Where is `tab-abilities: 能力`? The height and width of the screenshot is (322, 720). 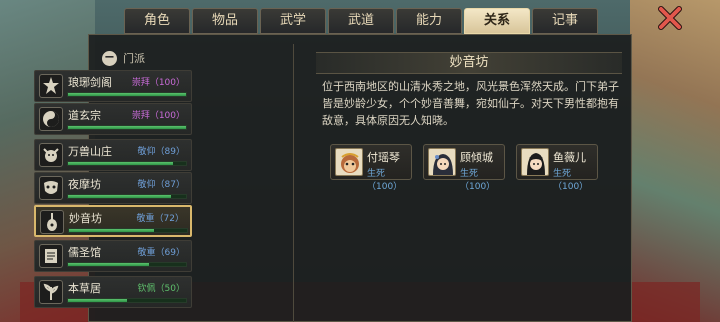
tab-abilities: 能力 is located at coordinates (429, 21).